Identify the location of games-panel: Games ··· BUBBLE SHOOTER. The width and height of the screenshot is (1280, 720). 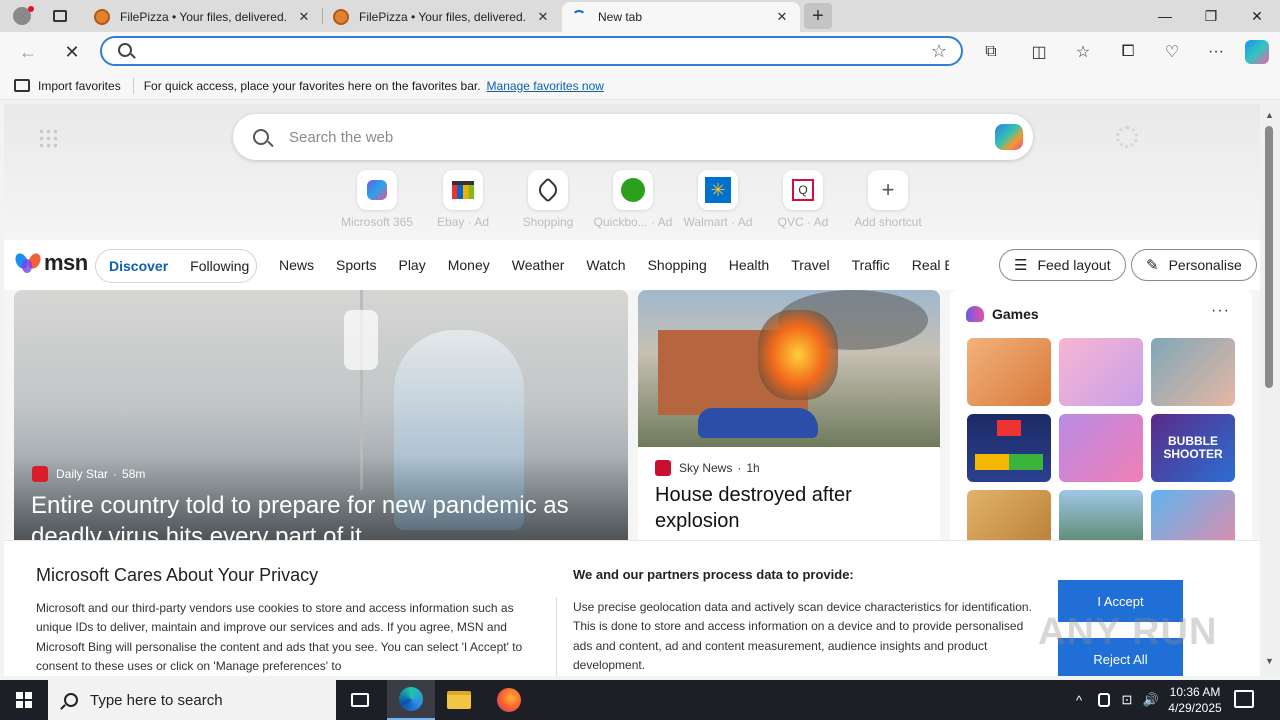
(1101, 433).